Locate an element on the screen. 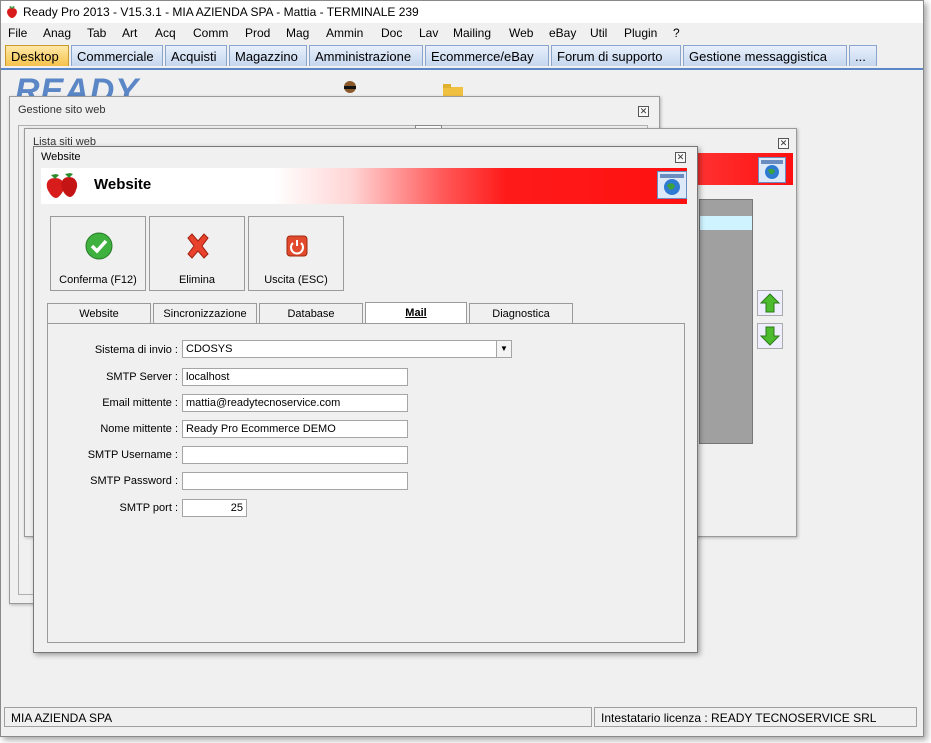  password-input is located at coordinates (295, 481).